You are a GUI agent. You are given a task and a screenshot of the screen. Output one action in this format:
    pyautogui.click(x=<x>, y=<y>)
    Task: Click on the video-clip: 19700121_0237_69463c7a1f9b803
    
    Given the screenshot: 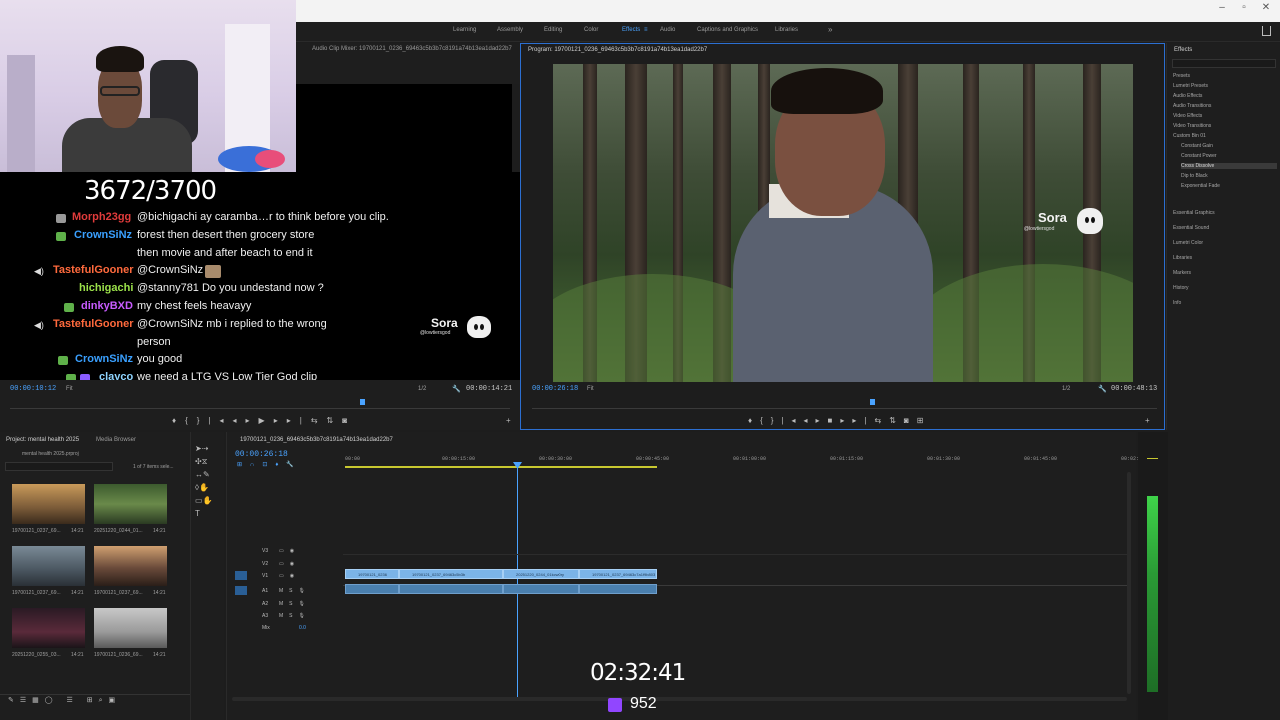 What is the action you would take?
    pyautogui.click(x=618, y=574)
    